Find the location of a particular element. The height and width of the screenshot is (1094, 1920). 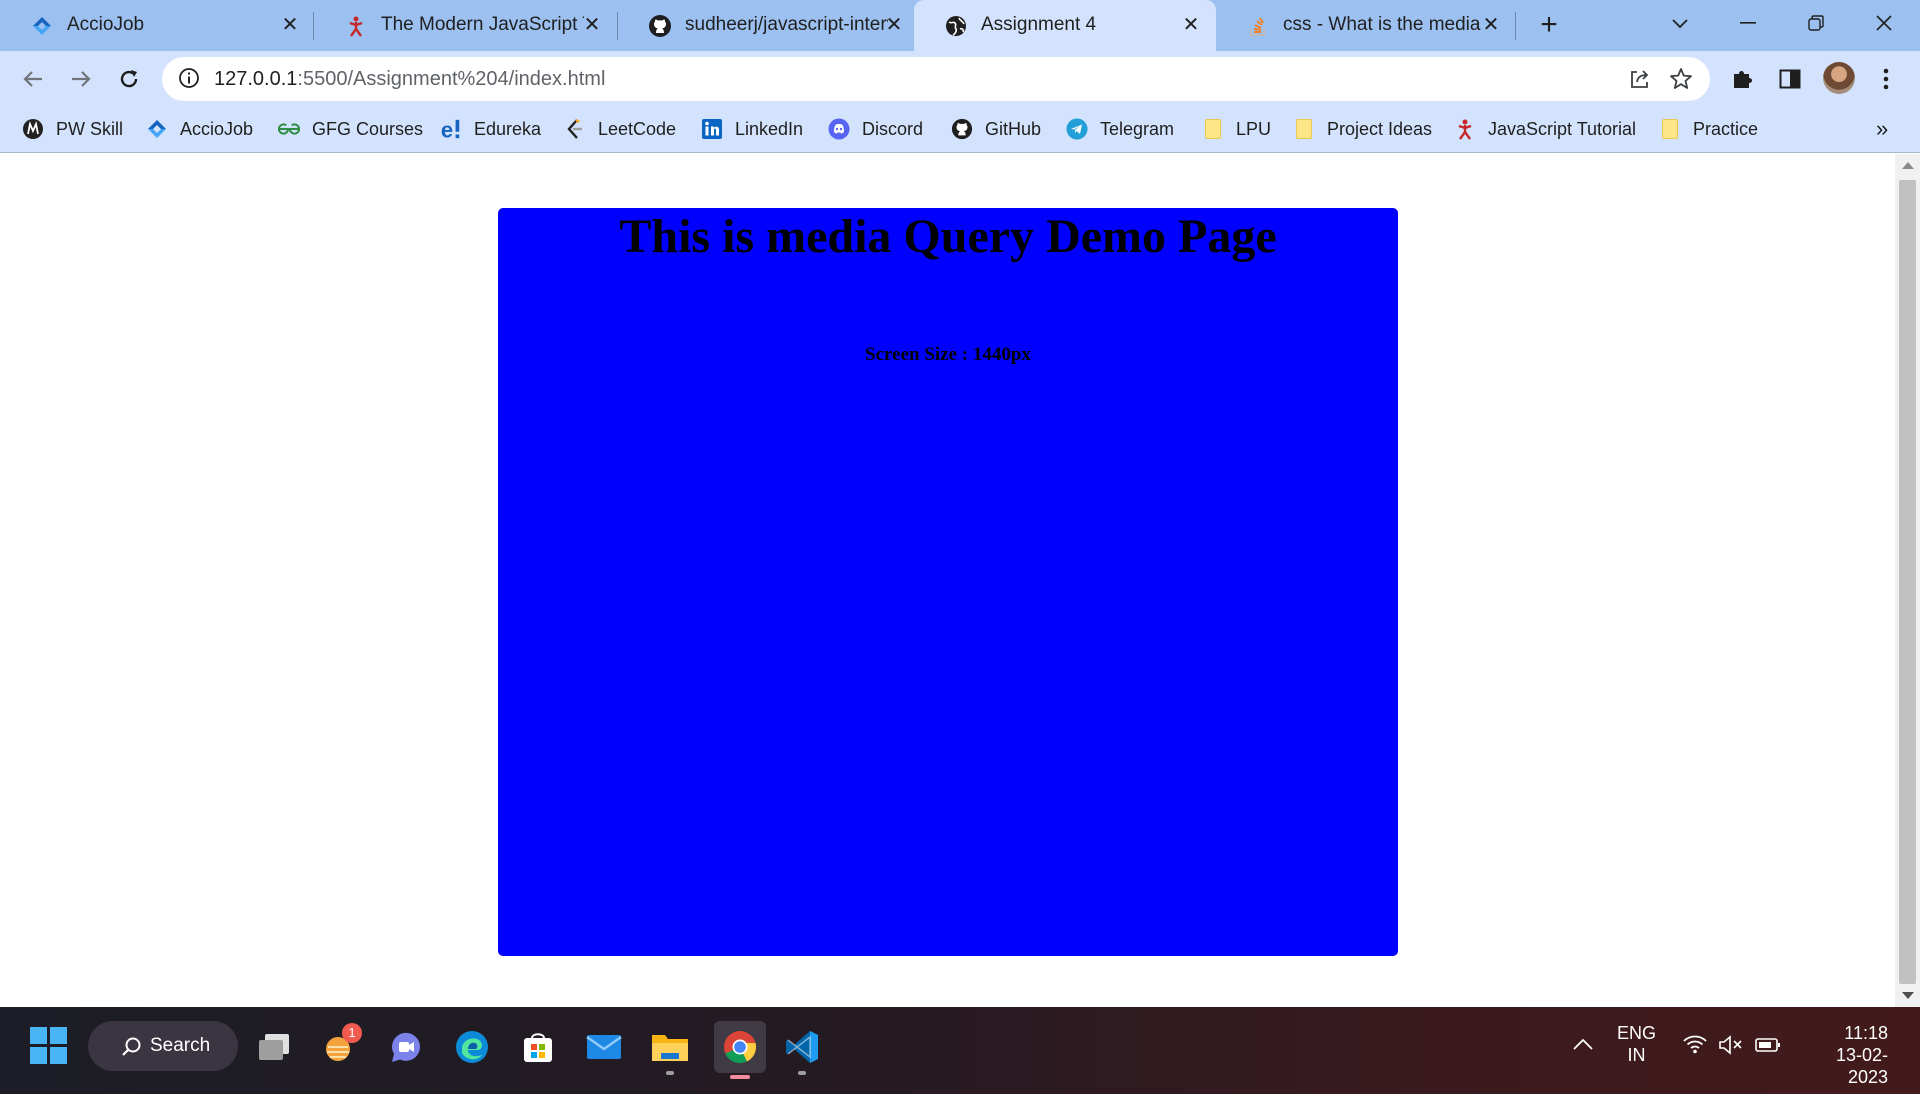

bookmark-acciojob: AccioJob is located at coordinates (199, 129).